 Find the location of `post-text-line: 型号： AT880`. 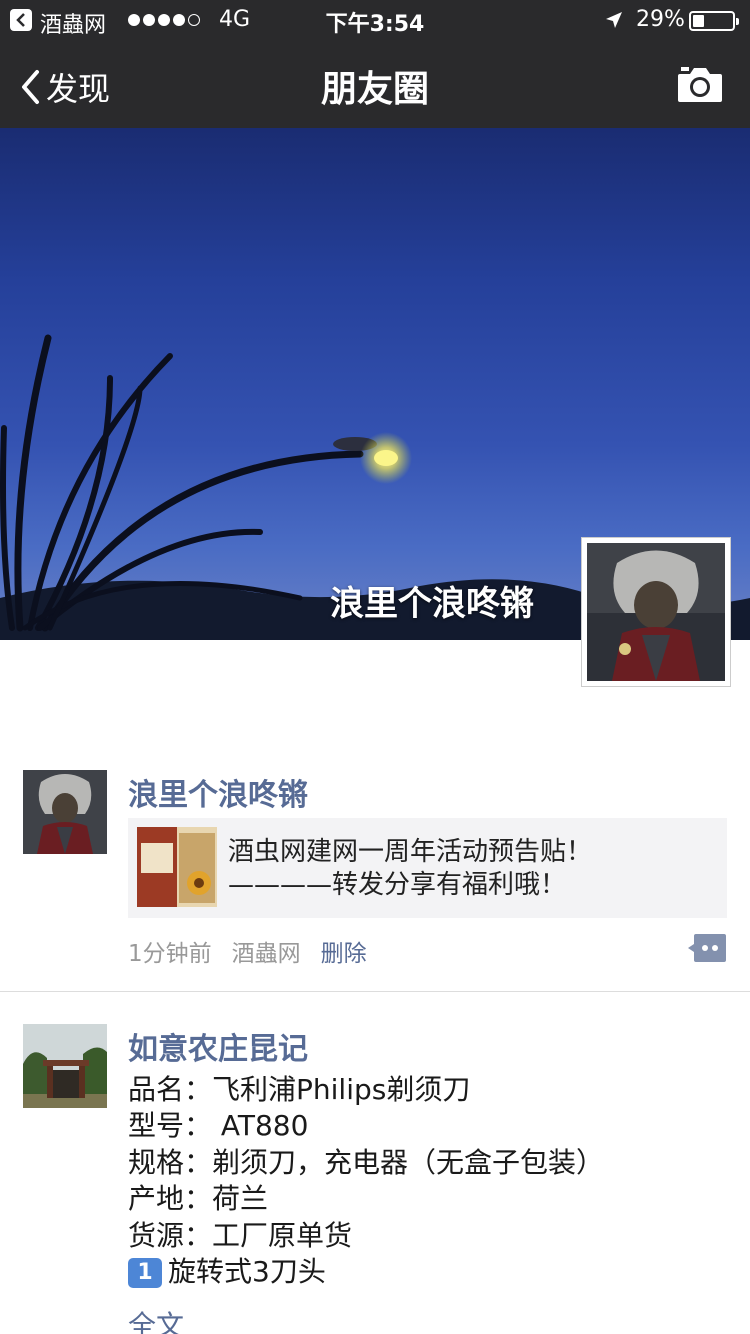

post-text-line: 型号： AT880 is located at coordinates (218, 1126).